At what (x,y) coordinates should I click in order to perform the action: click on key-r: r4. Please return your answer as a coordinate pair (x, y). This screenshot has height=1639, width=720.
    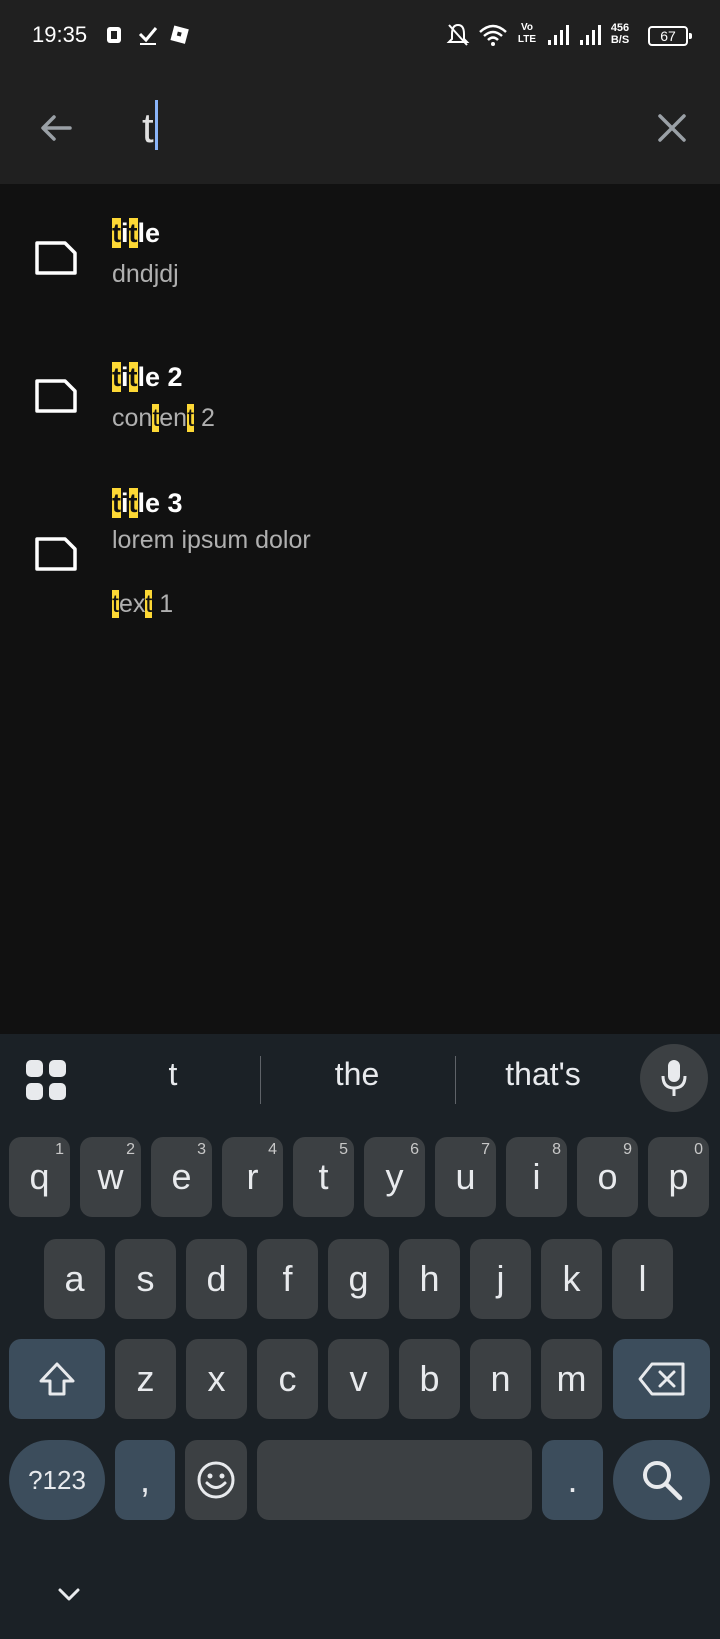
    Looking at the image, I should click on (252, 1177).